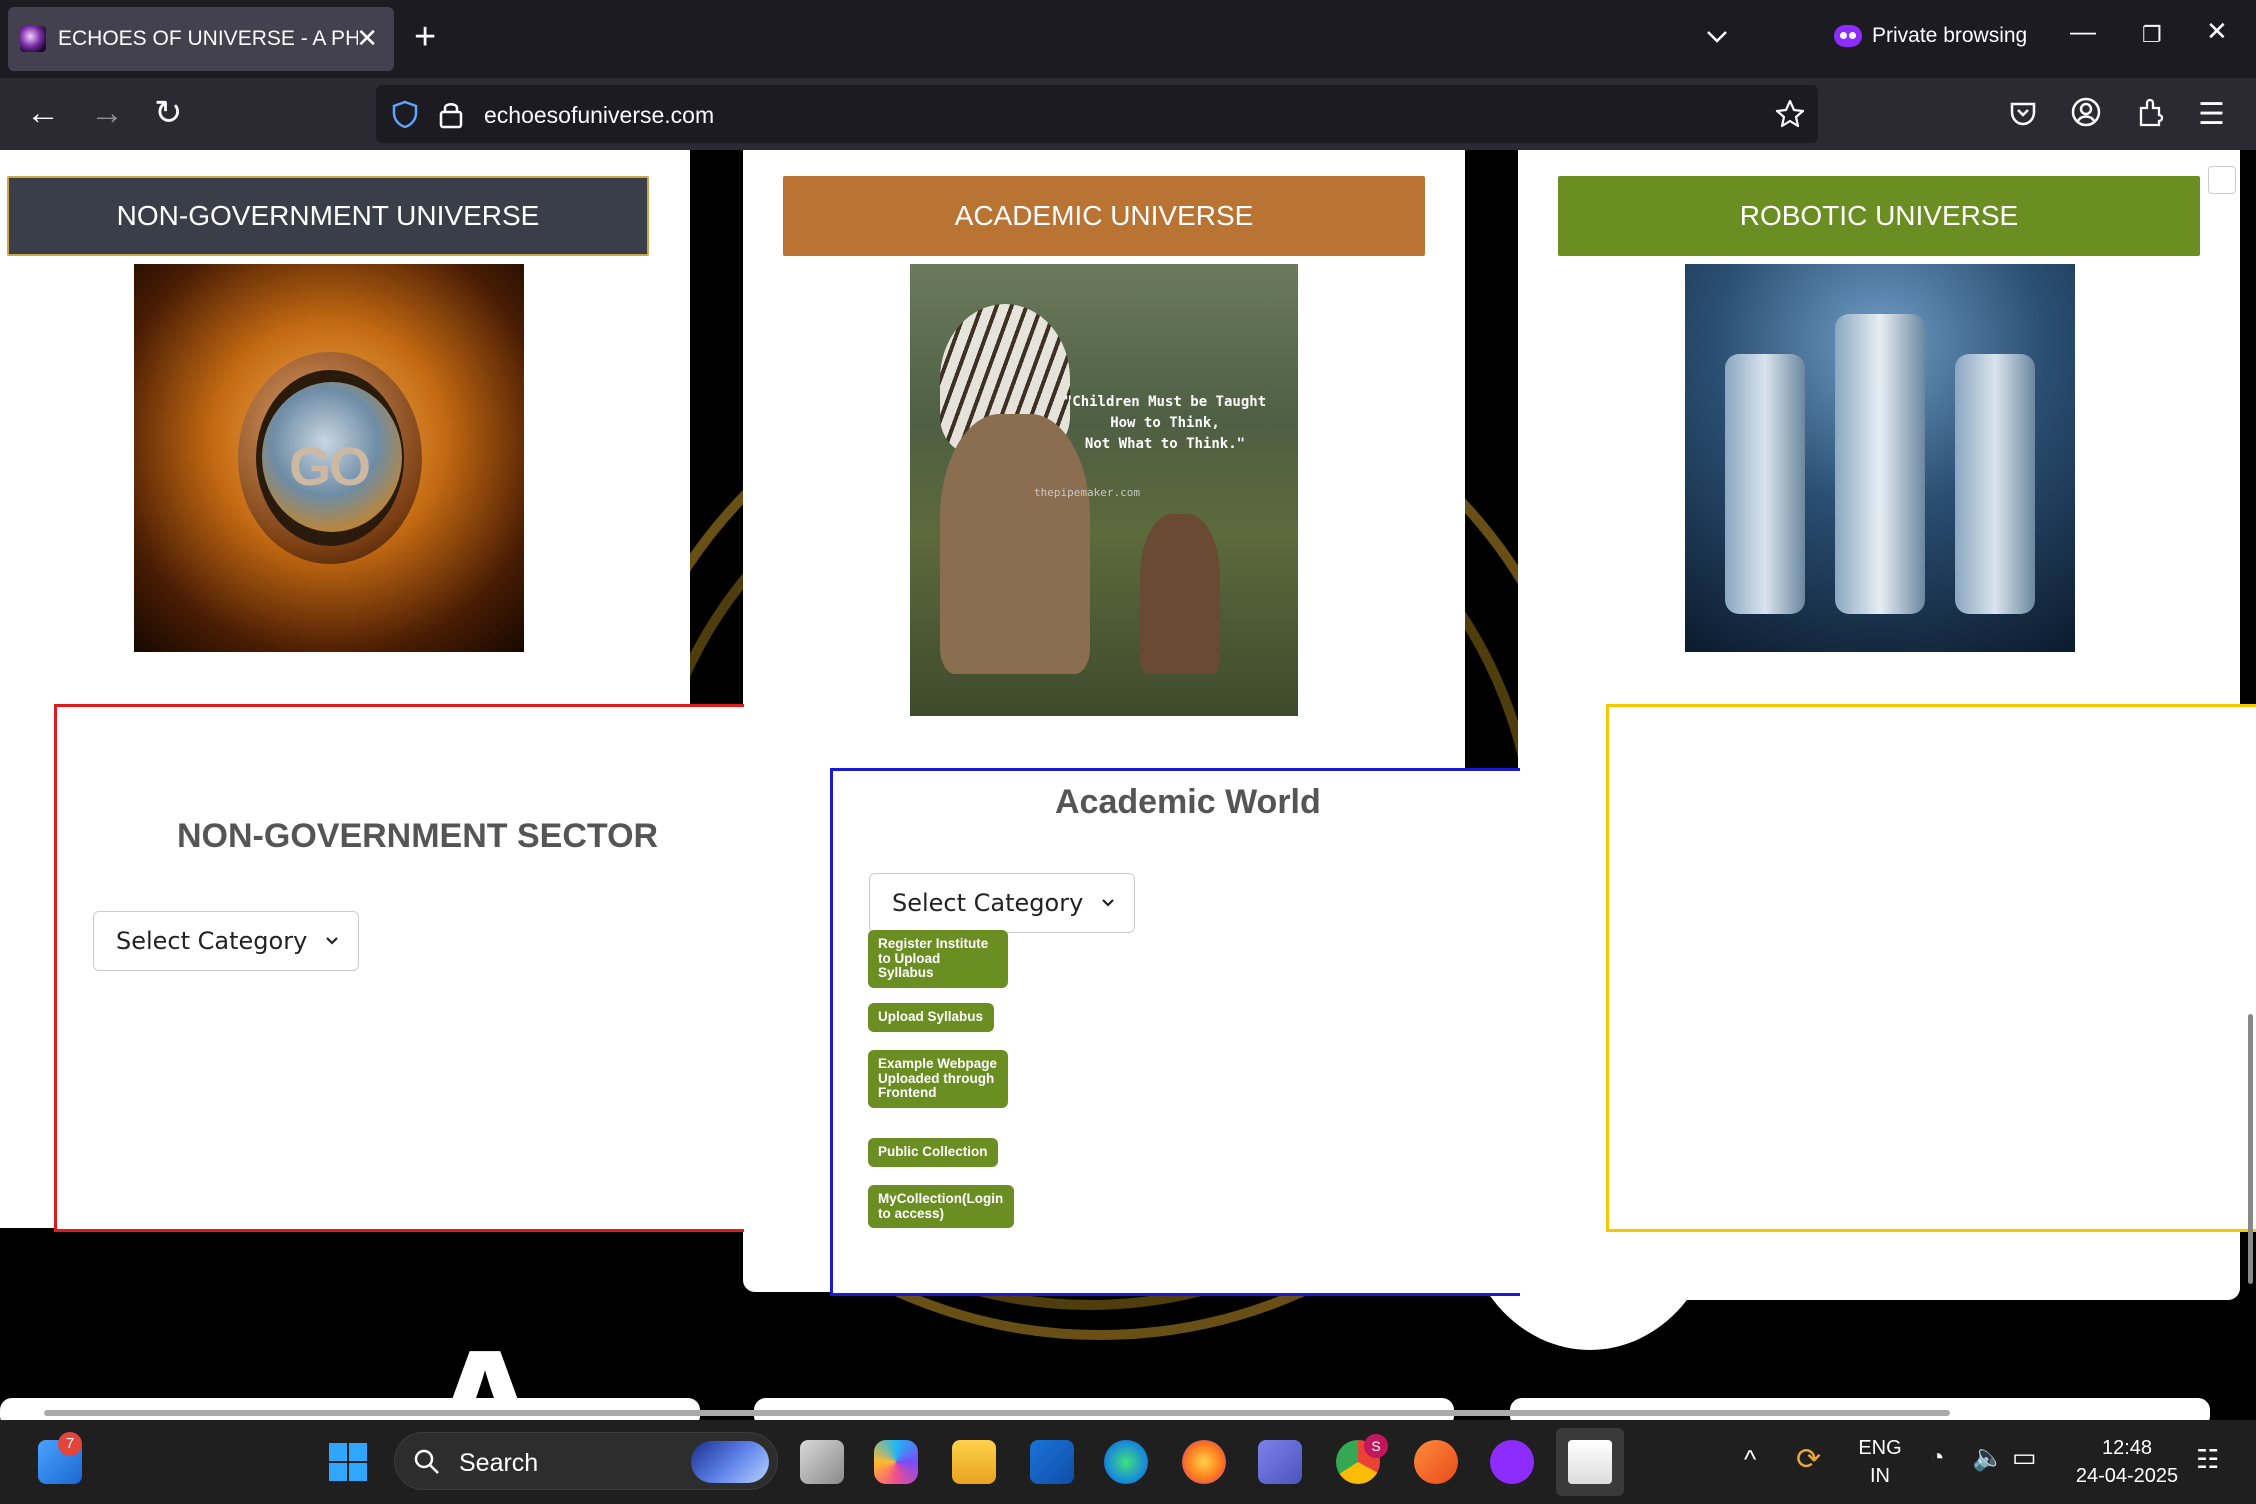 Image resolution: width=2256 pixels, height=1504 pixels. Describe the element at coordinates (2127, 1448) in the screenshot. I see `clock-time: 12:48` at that location.